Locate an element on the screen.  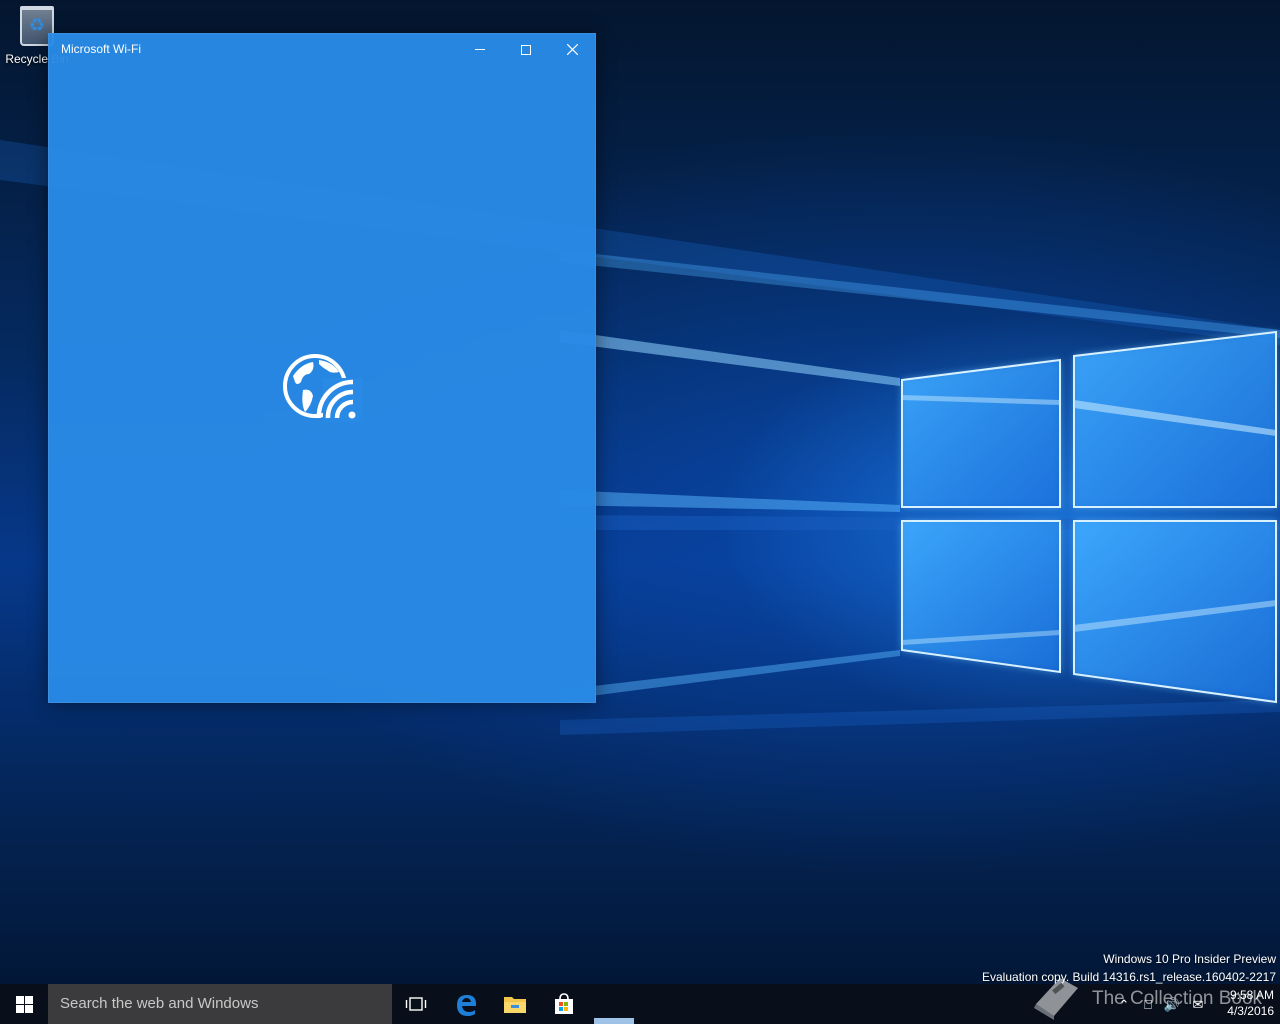
volume-icon: 🔊 is located at coordinates (1172, 1006).